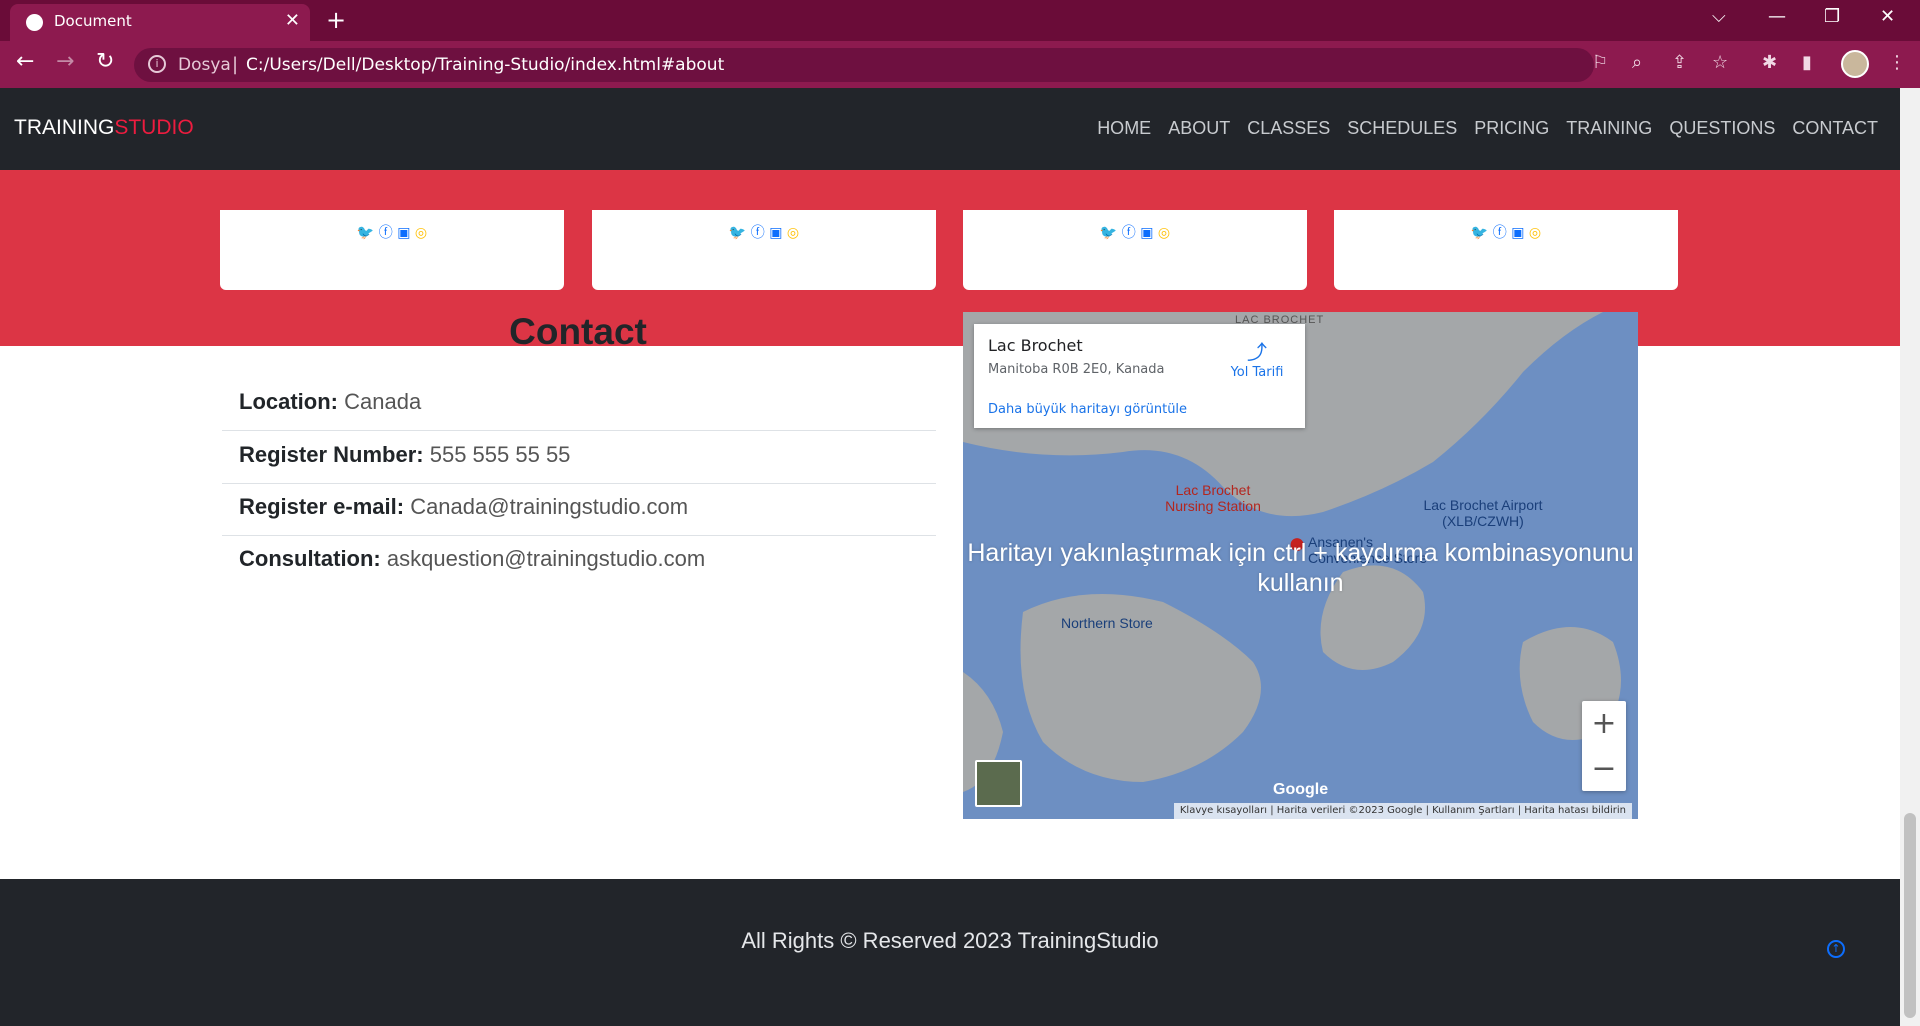 The width and height of the screenshot is (1920, 1026). What do you see at coordinates (1609, 128) in the screenshot?
I see `nav-training: TRAINING` at bounding box center [1609, 128].